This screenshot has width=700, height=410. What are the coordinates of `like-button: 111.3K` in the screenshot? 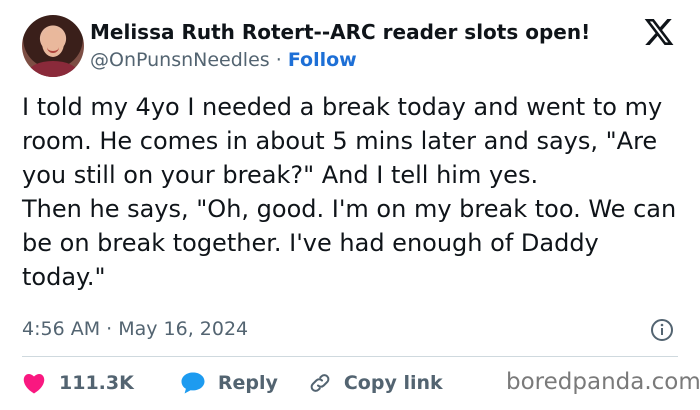 It's located at (78, 383).